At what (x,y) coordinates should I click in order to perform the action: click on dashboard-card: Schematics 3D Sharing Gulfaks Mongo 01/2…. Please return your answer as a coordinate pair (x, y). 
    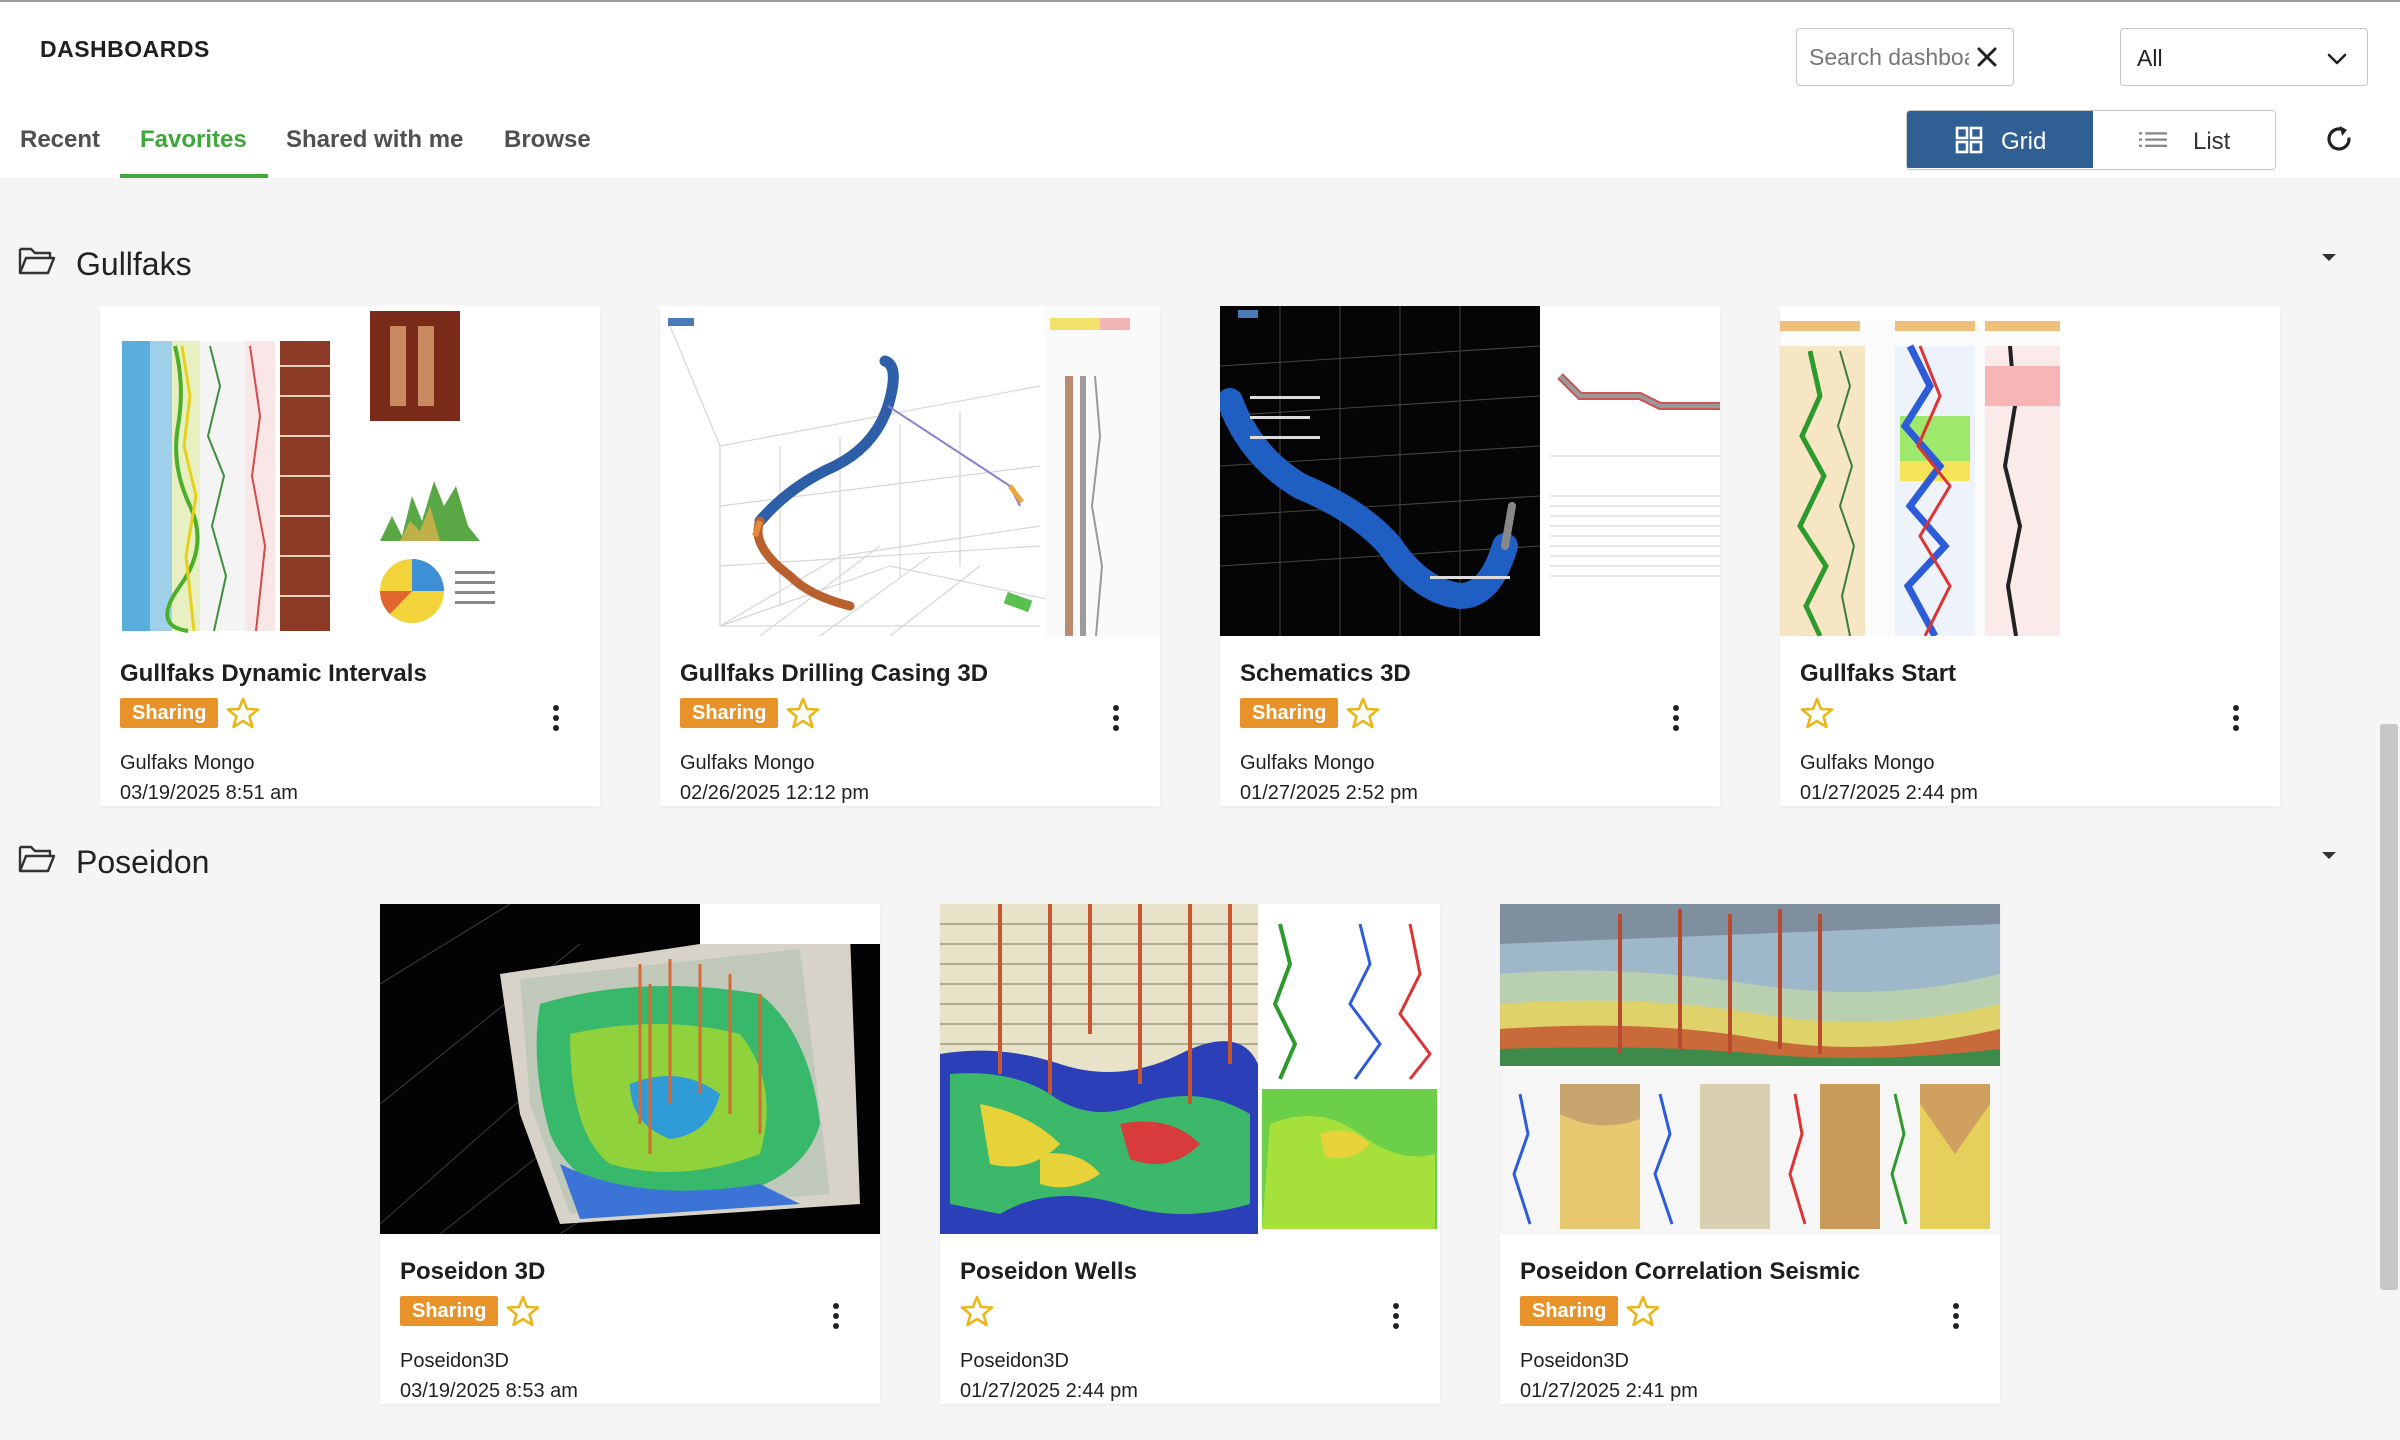
    Looking at the image, I should click on (1470, 556).